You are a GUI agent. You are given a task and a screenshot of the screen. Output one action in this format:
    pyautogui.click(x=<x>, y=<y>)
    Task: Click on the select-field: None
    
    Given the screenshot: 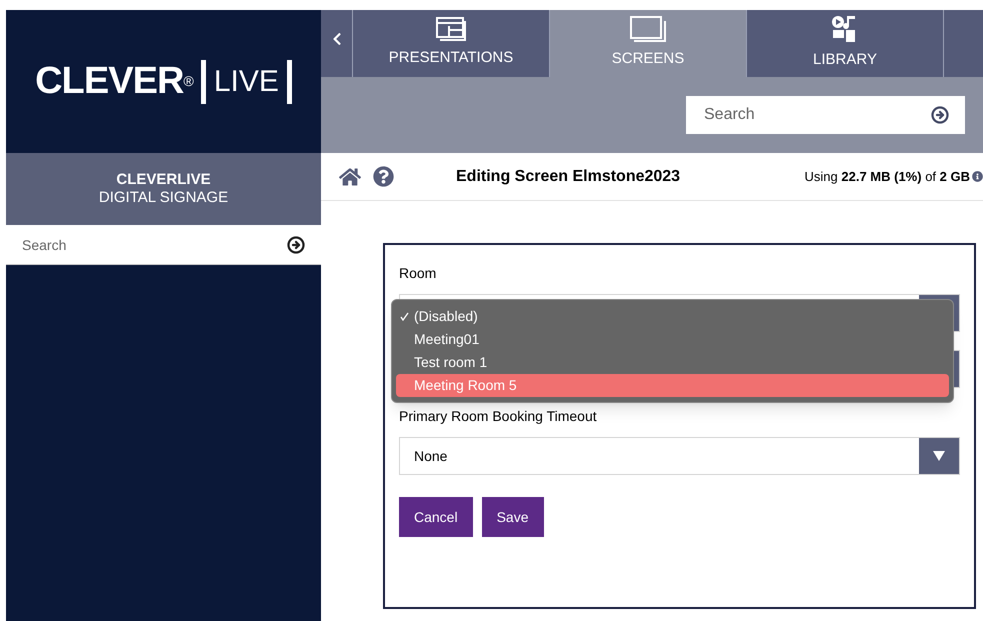 What is the action you would take?
    pyautogui.click(x=679, y=456)
    